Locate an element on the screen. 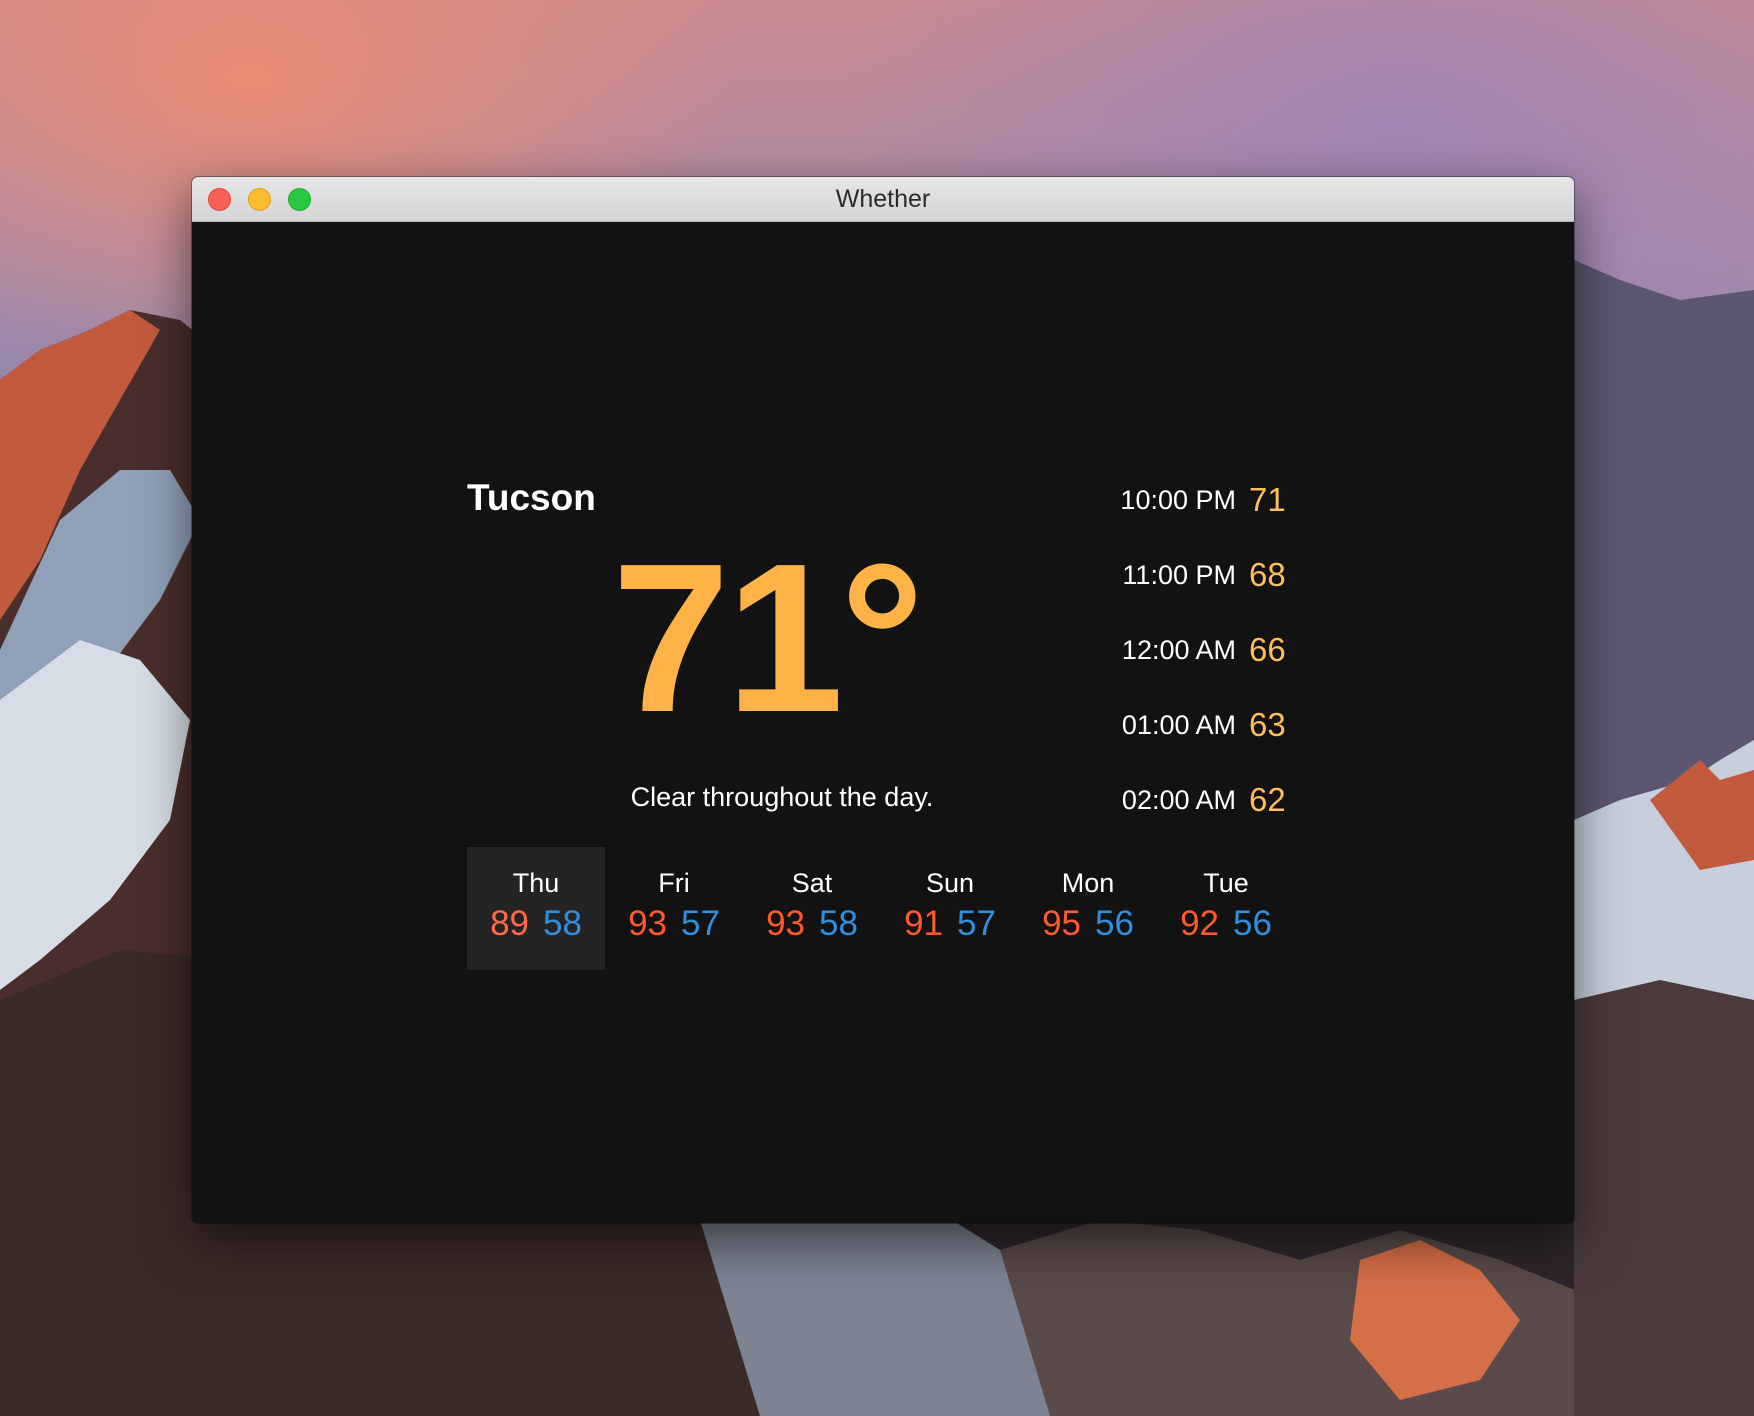  title-bar: Whether is located at coordinates (883, 199).